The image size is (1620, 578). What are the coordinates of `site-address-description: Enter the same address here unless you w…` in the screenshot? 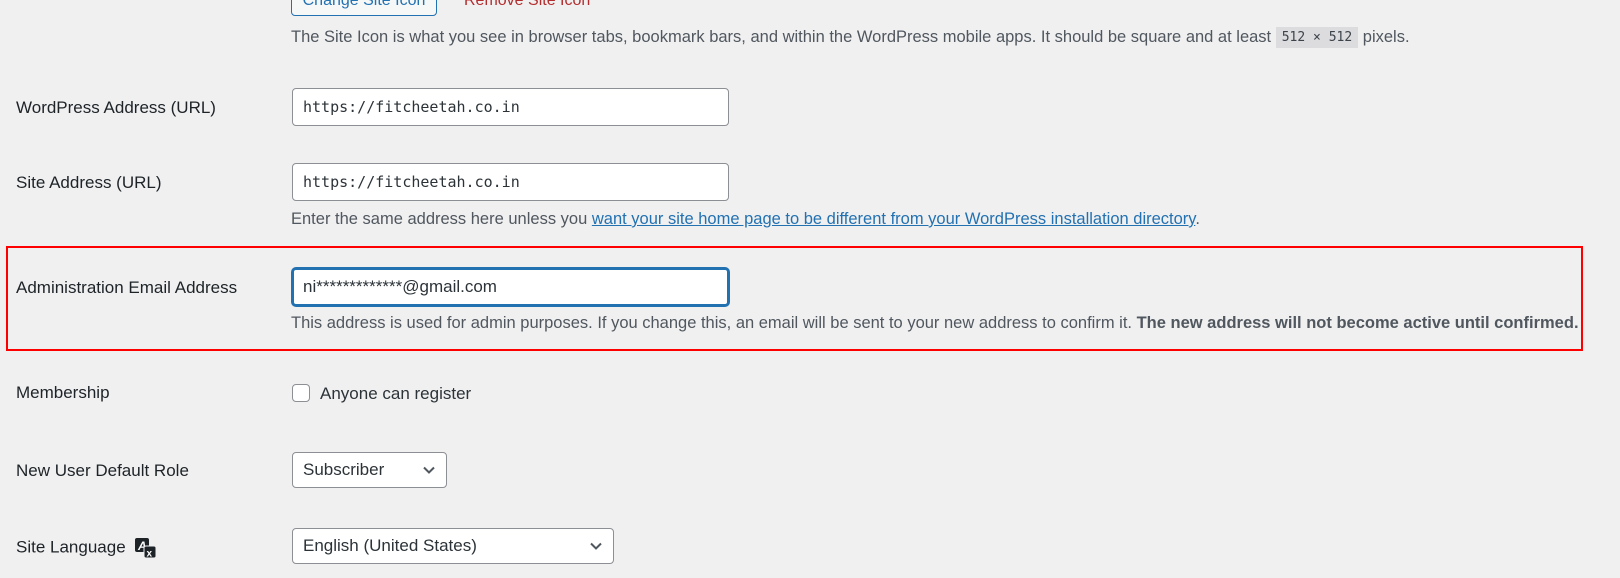 It's located at (745, 219).